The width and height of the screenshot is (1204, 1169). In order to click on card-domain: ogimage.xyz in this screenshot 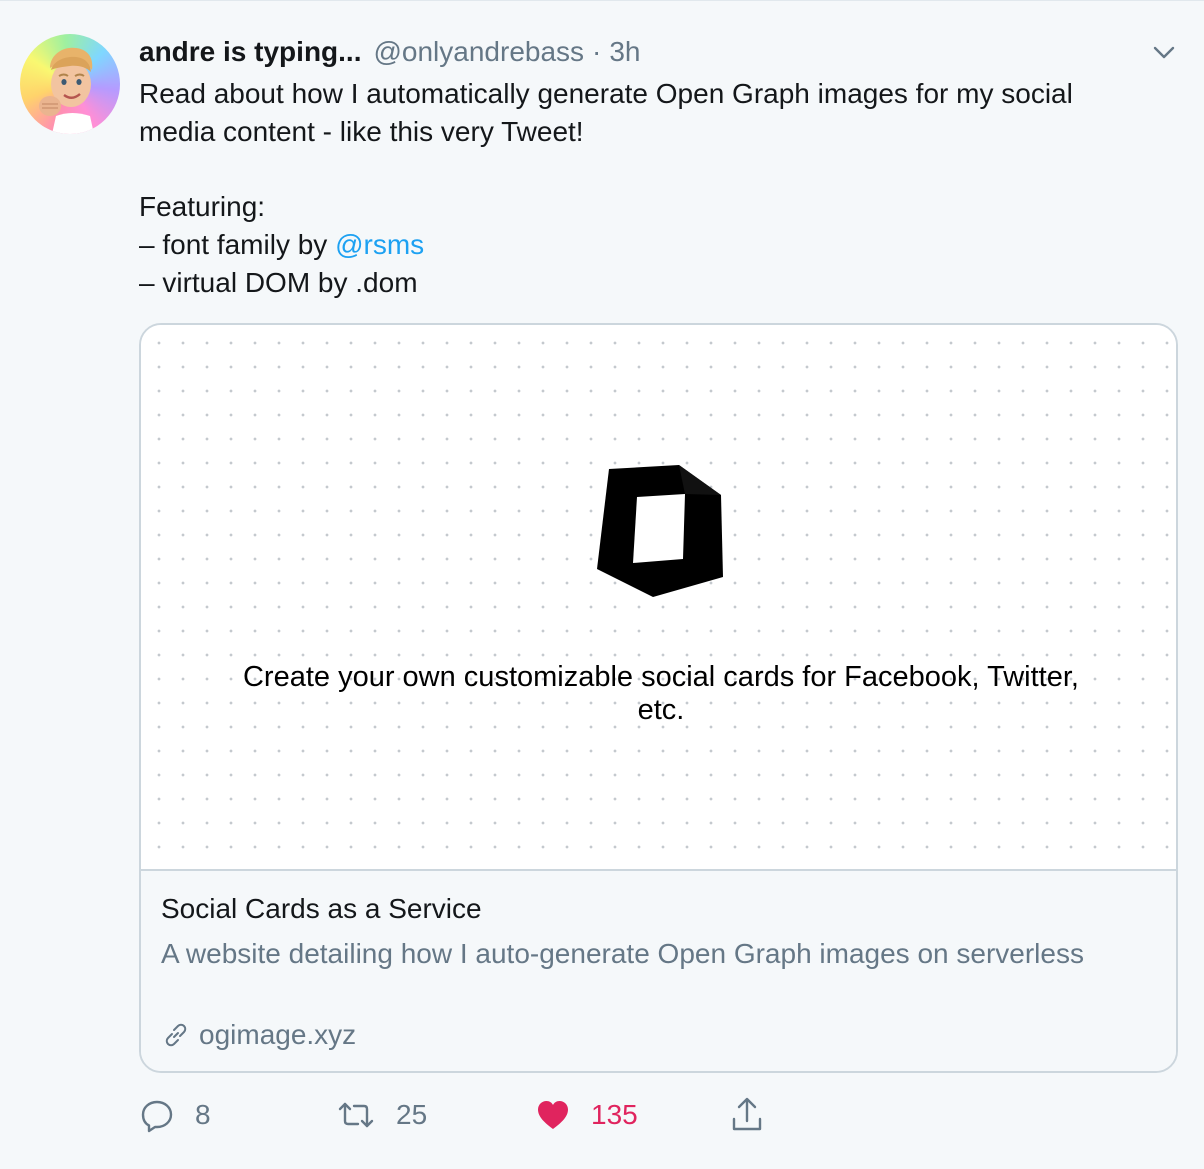, I will do `click(258, 1035)`.